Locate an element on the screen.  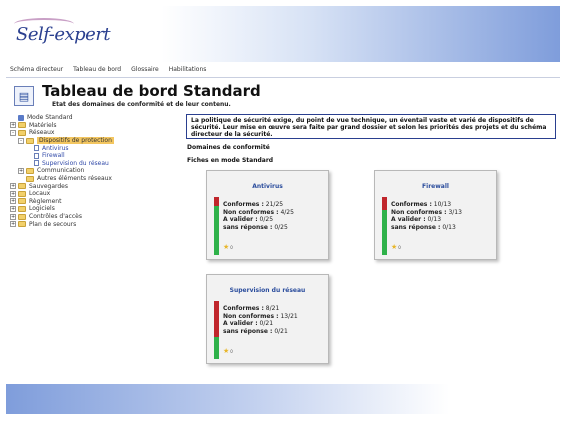
nav-tableau-de-bord: Tableau de bord is located at coordinates (97, 69).